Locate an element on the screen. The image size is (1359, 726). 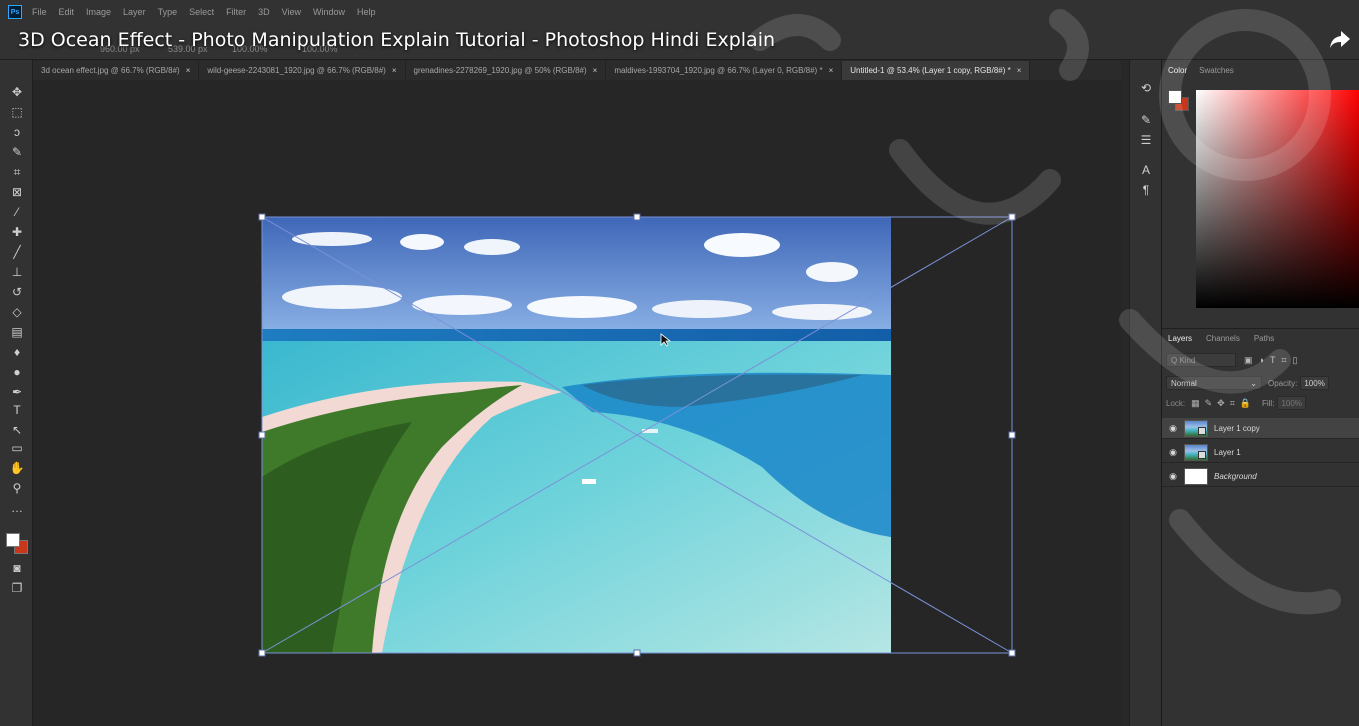
doc-tab-3d-ocean: 3d ocean effect.jpg @ 66.7% (RGB/8#) × is located at coordinates (116, 70).